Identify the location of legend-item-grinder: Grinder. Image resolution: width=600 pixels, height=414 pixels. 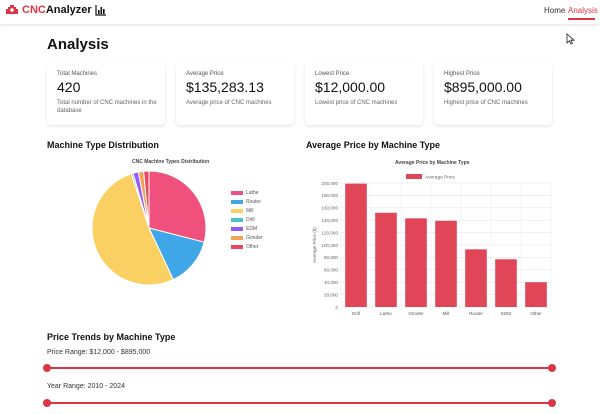
(247, 238).